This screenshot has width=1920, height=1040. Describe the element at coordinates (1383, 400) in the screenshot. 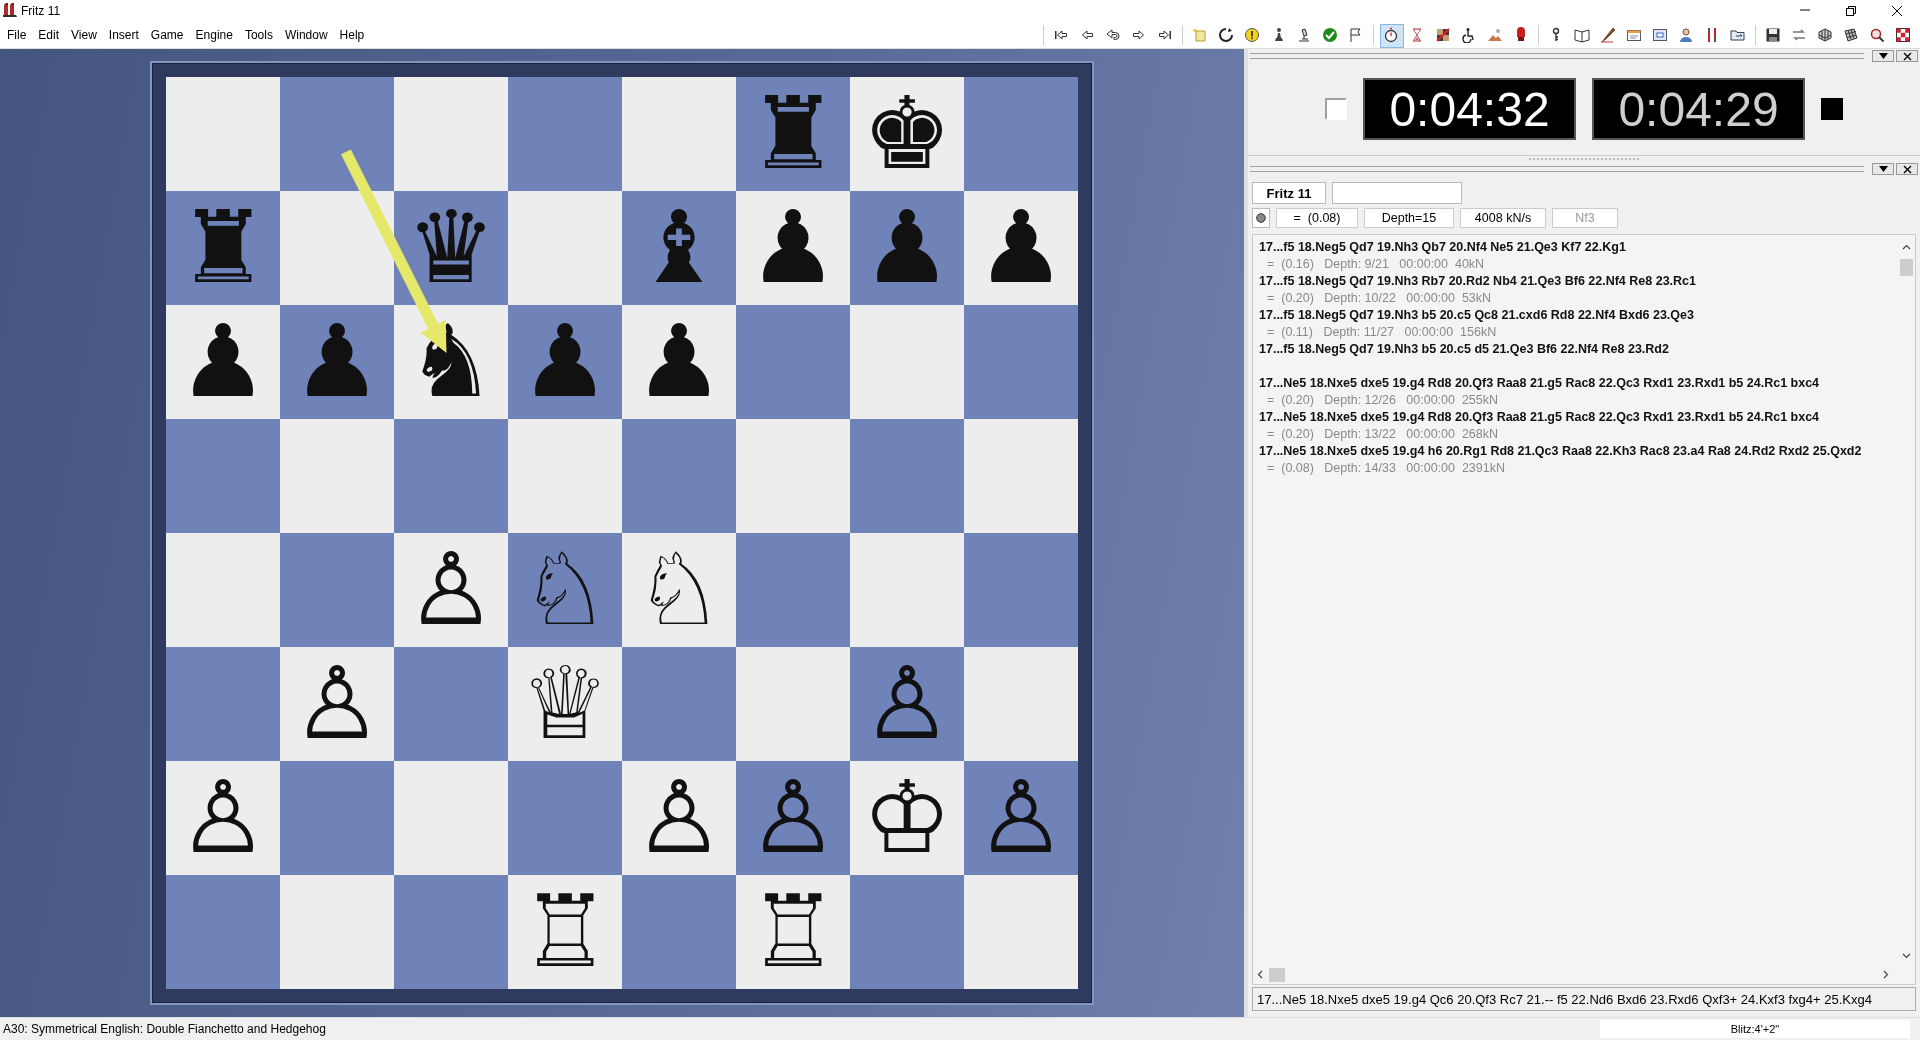

I see `variation-info: = (0.20) Depth: 12/26 00:00:00 255kN` at that location.